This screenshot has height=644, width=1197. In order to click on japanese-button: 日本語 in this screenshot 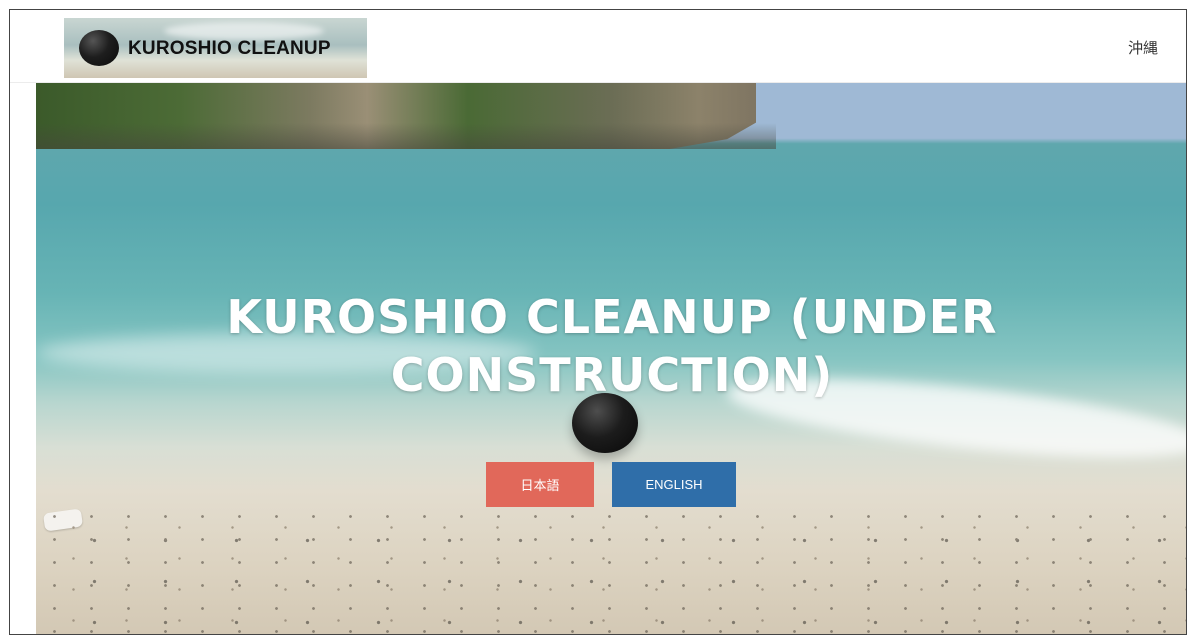, I will do `click(540, 484)`.